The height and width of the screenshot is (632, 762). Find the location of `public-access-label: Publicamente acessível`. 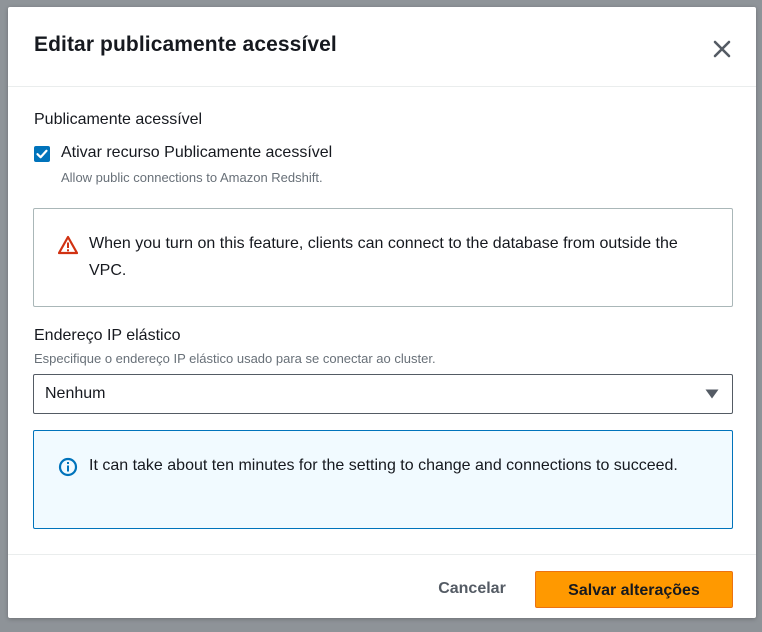

public-access-label: Publicamente acessível is located at coordinates (118, 119).